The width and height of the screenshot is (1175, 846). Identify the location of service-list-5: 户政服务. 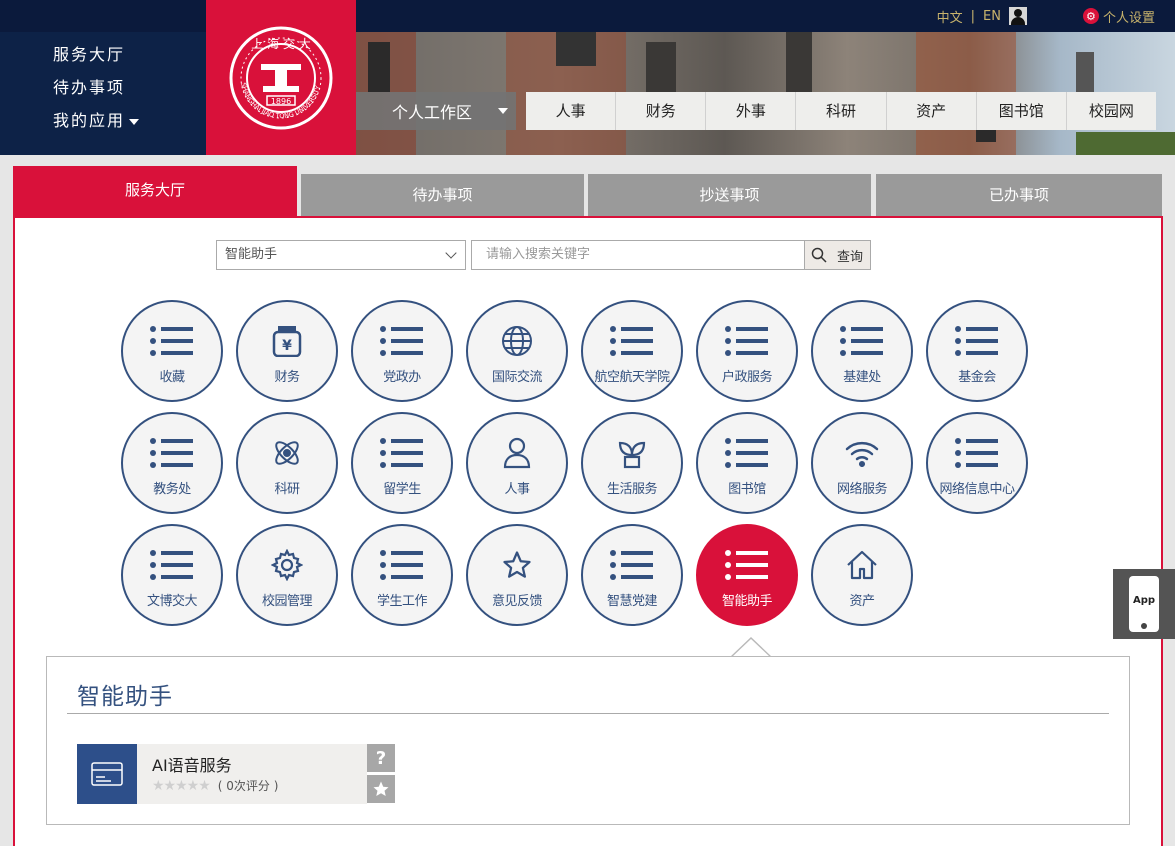
(747, 351).